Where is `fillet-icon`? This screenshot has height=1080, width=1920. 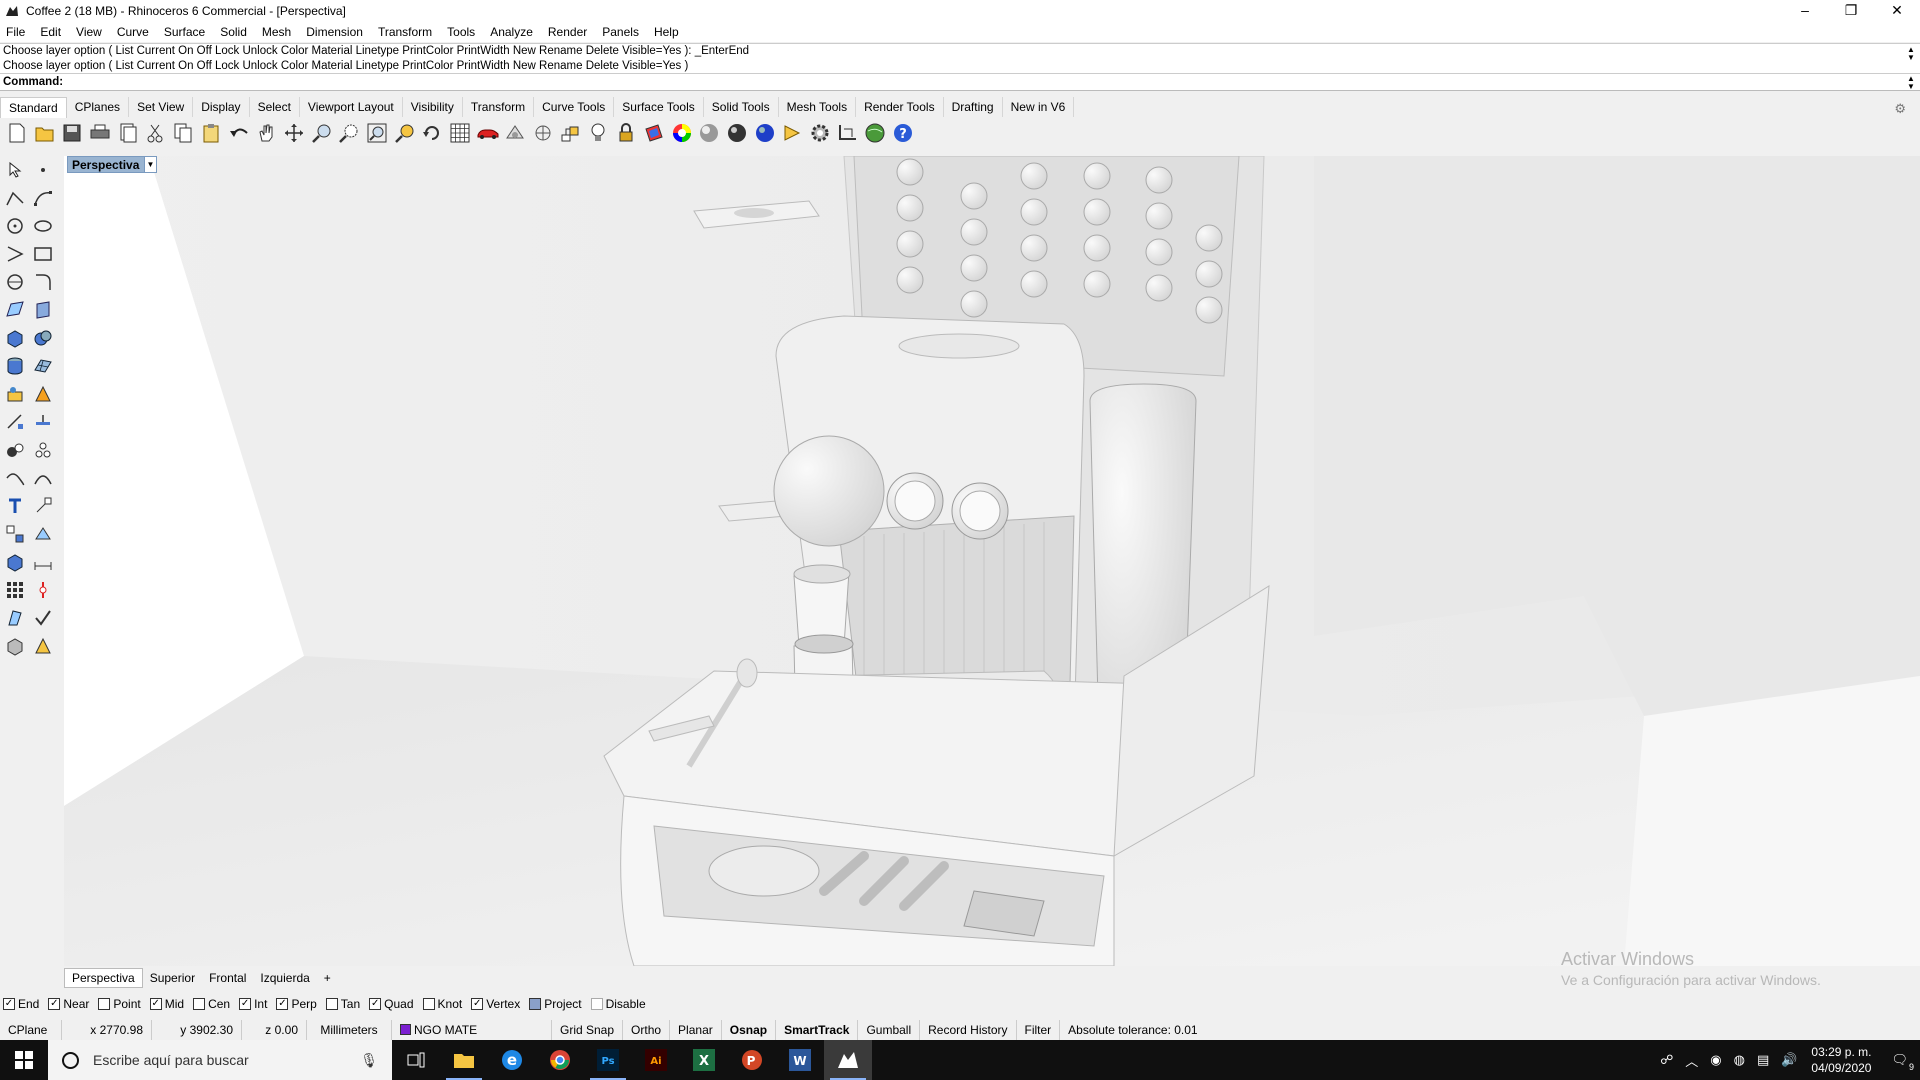
fillet-icon is located at coordinates (43, 282).